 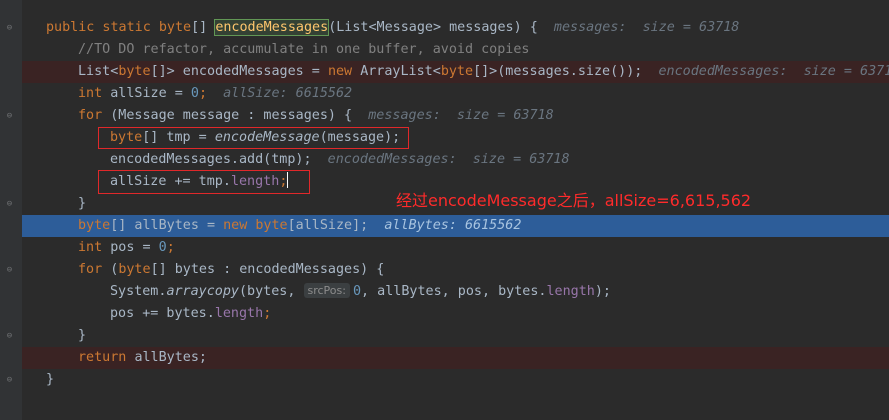 I want to click on editor-gutter: ⊖ ⊖ ⊖ ⊖ ⊖ ⊖, so click(x=11, y=210).